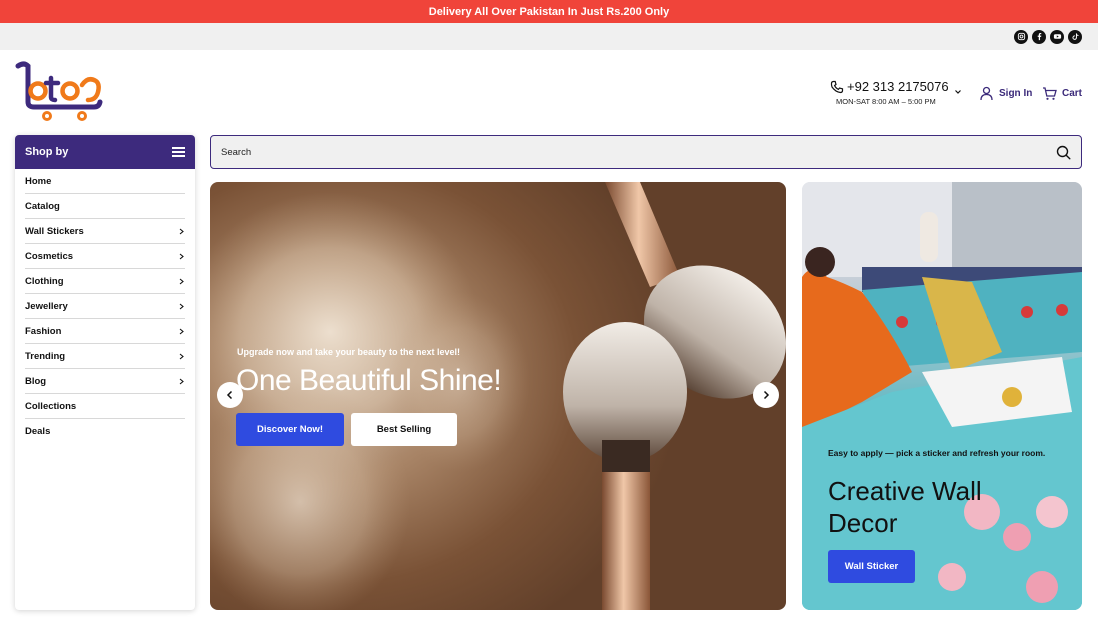  I want to click on cart-label: Cart, so click(1072, 93).